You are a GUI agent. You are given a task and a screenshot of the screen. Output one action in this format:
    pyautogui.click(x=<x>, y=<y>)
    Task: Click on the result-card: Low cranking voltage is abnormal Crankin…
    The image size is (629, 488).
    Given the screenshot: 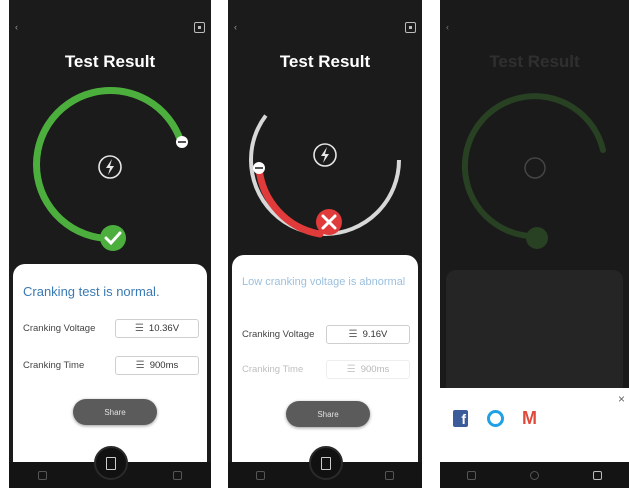 What is the action you would take?
    pyautogui.click(x=325, y=358)
    